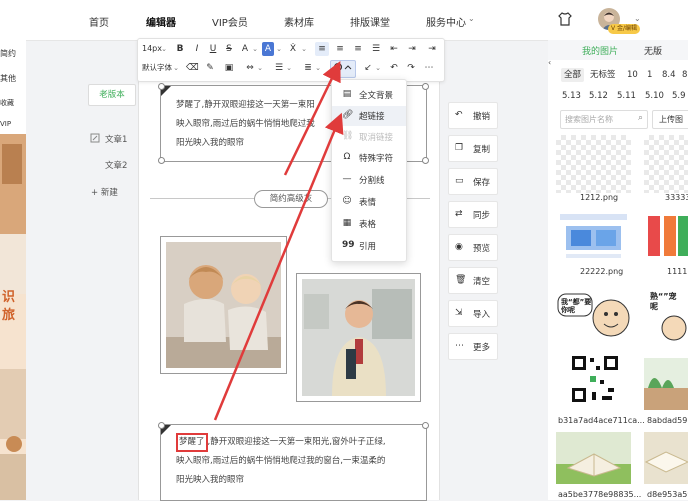 This screenshot has width=688, height=501. Describe the element at coordinates (679, 96) in the screenshot. I see `filter-chip: 5.9` at that location.